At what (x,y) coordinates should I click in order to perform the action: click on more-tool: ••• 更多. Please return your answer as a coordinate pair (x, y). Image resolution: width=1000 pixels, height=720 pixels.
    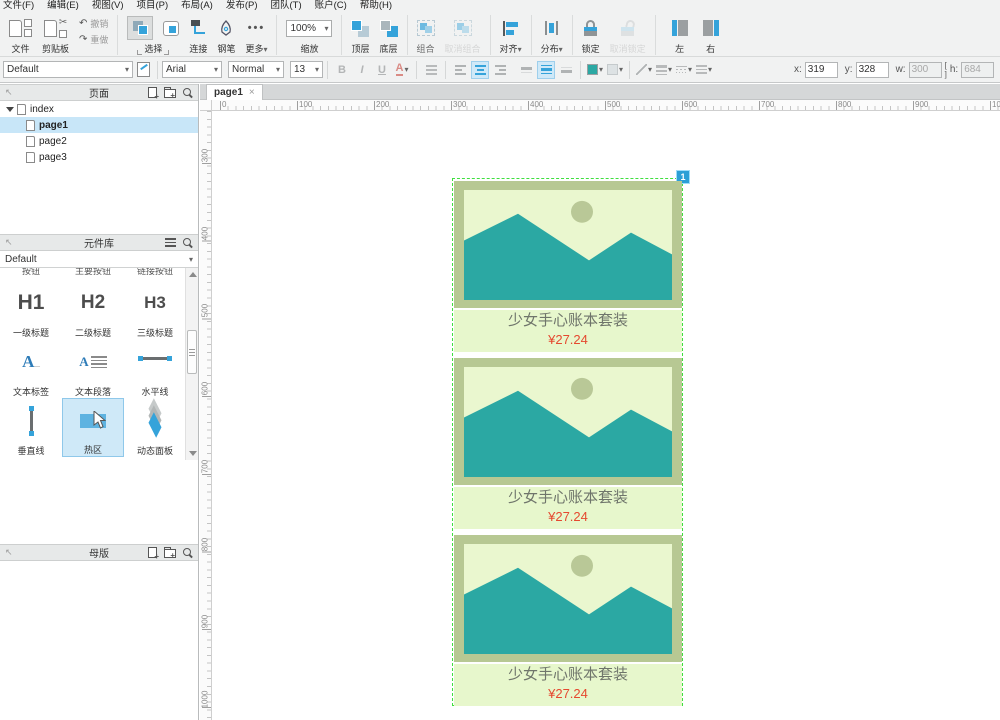
    Looking at the image, I should click on (256, 35).